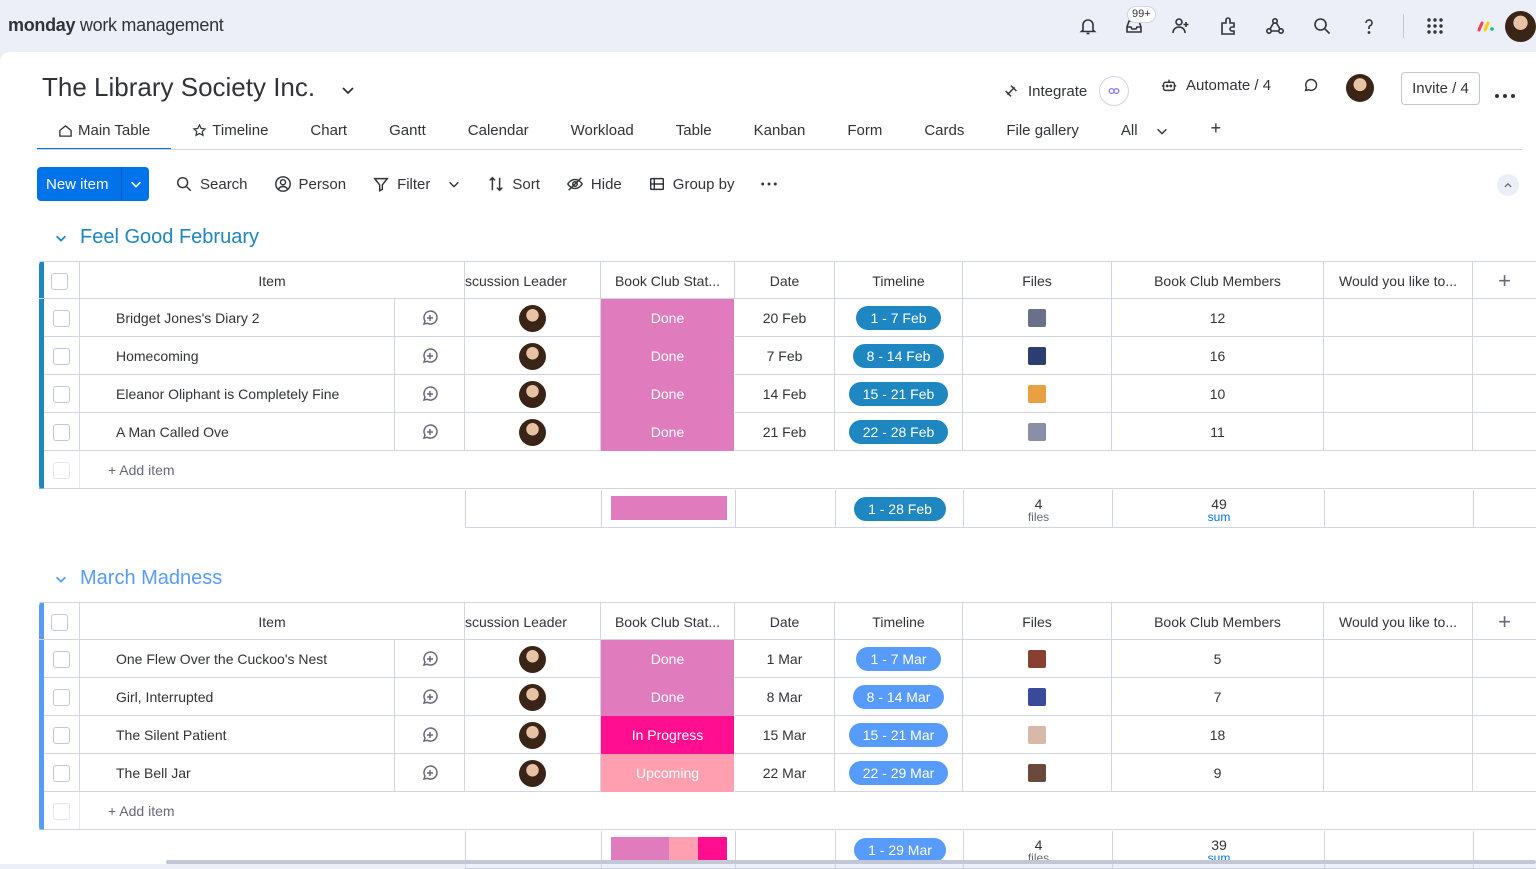 The width and height of the screenshot is (1536, 869). What do you see at coordinates (1508, 185) in the screenshot?
I see `collapse-header-button` at bounding box center [1508, 185].